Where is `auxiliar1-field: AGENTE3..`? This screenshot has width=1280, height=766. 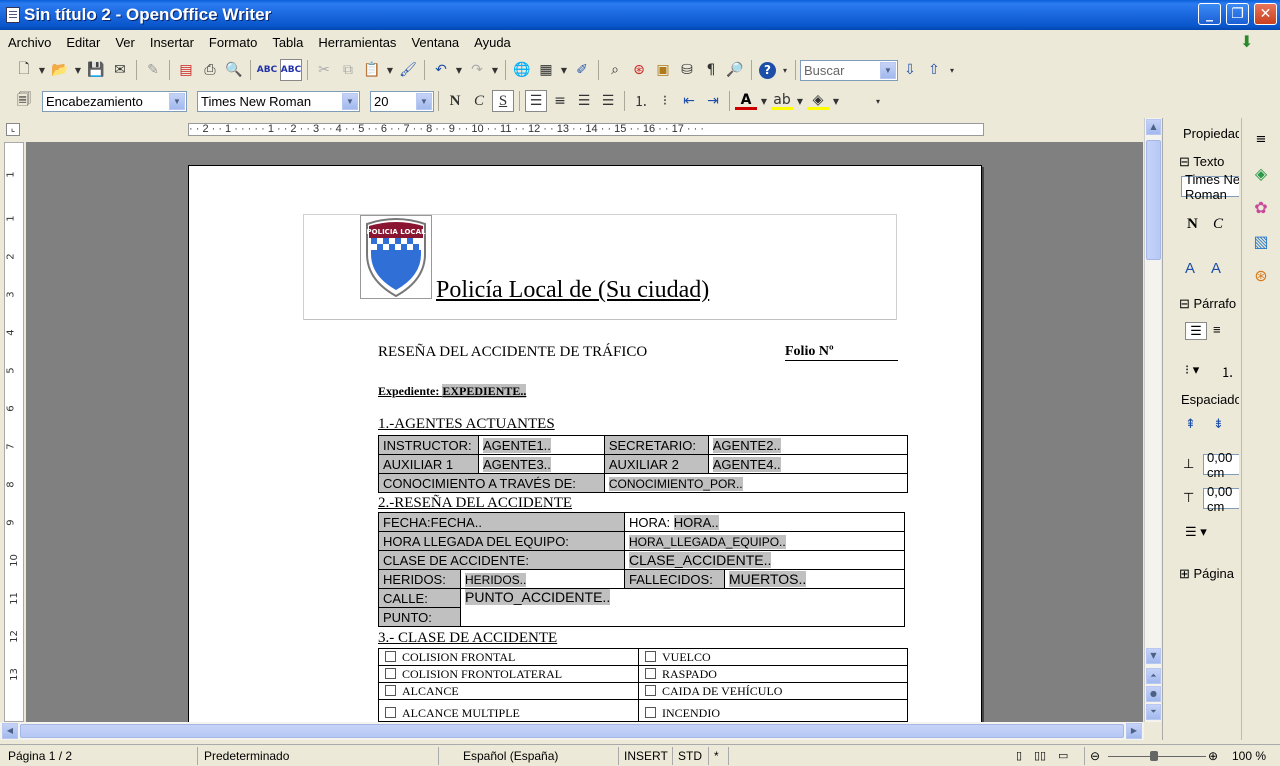 auxiliar1-field: AGENTE3.. is located at coordinates (516, 464).